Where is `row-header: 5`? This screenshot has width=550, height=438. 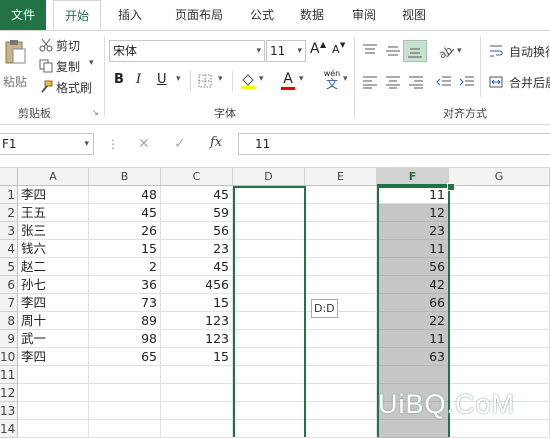 row-header: 5 is located at coordinates (9, 267).